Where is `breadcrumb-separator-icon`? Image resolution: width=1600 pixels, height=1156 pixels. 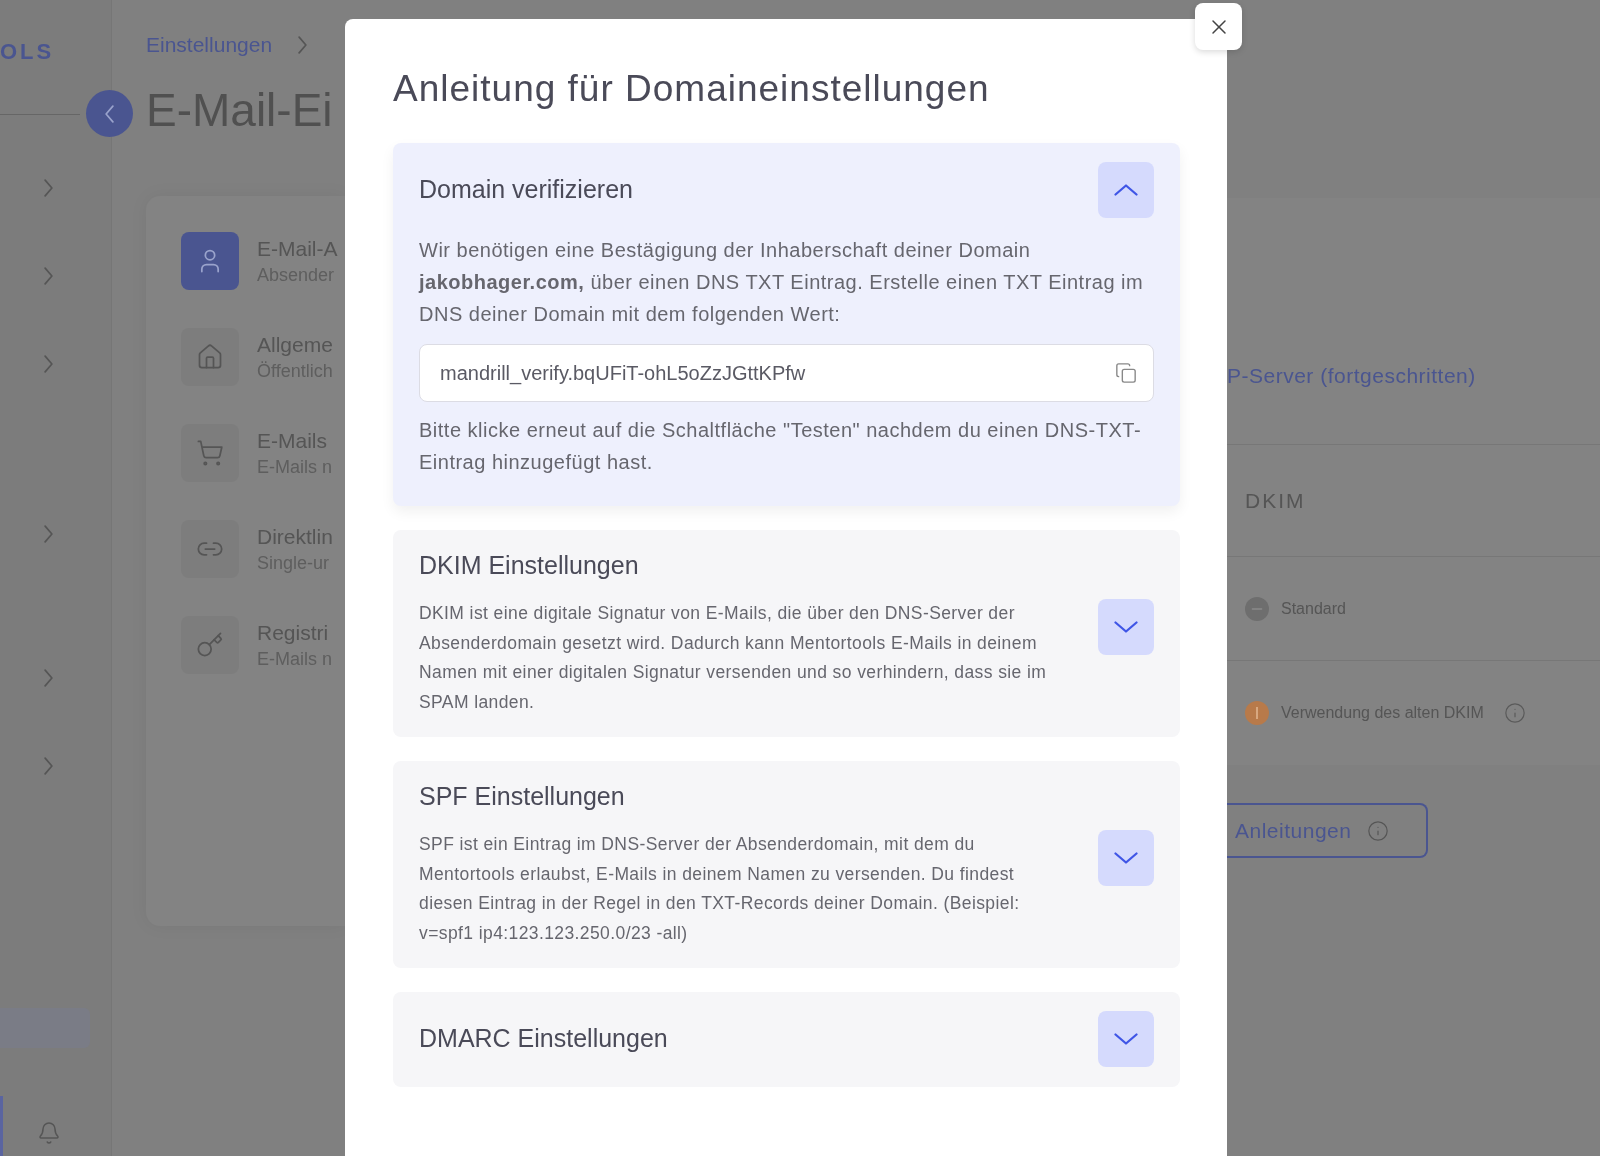
breadcrumb-separator-icon is located at coordinates (303, 45).